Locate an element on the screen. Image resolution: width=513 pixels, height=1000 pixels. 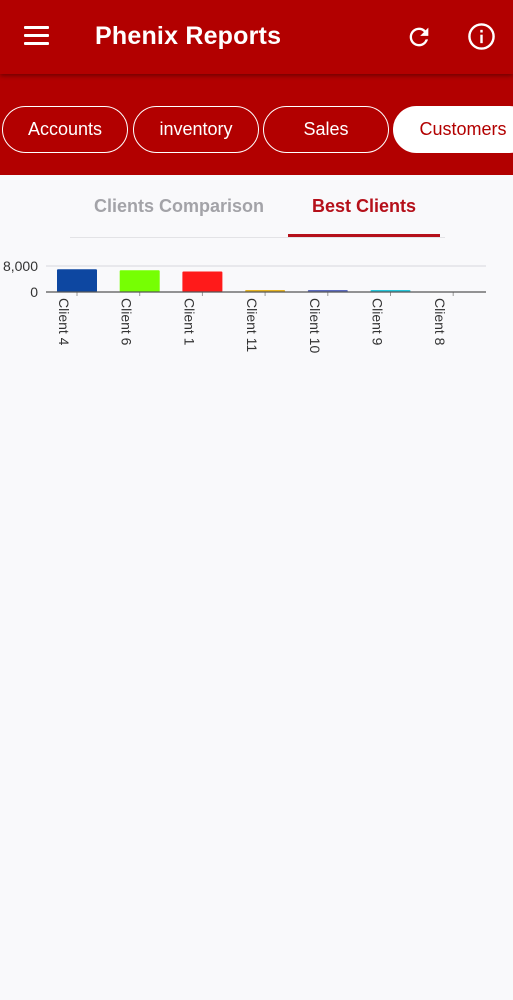
tab-sales: Sales is located at coordinates (326, 129).